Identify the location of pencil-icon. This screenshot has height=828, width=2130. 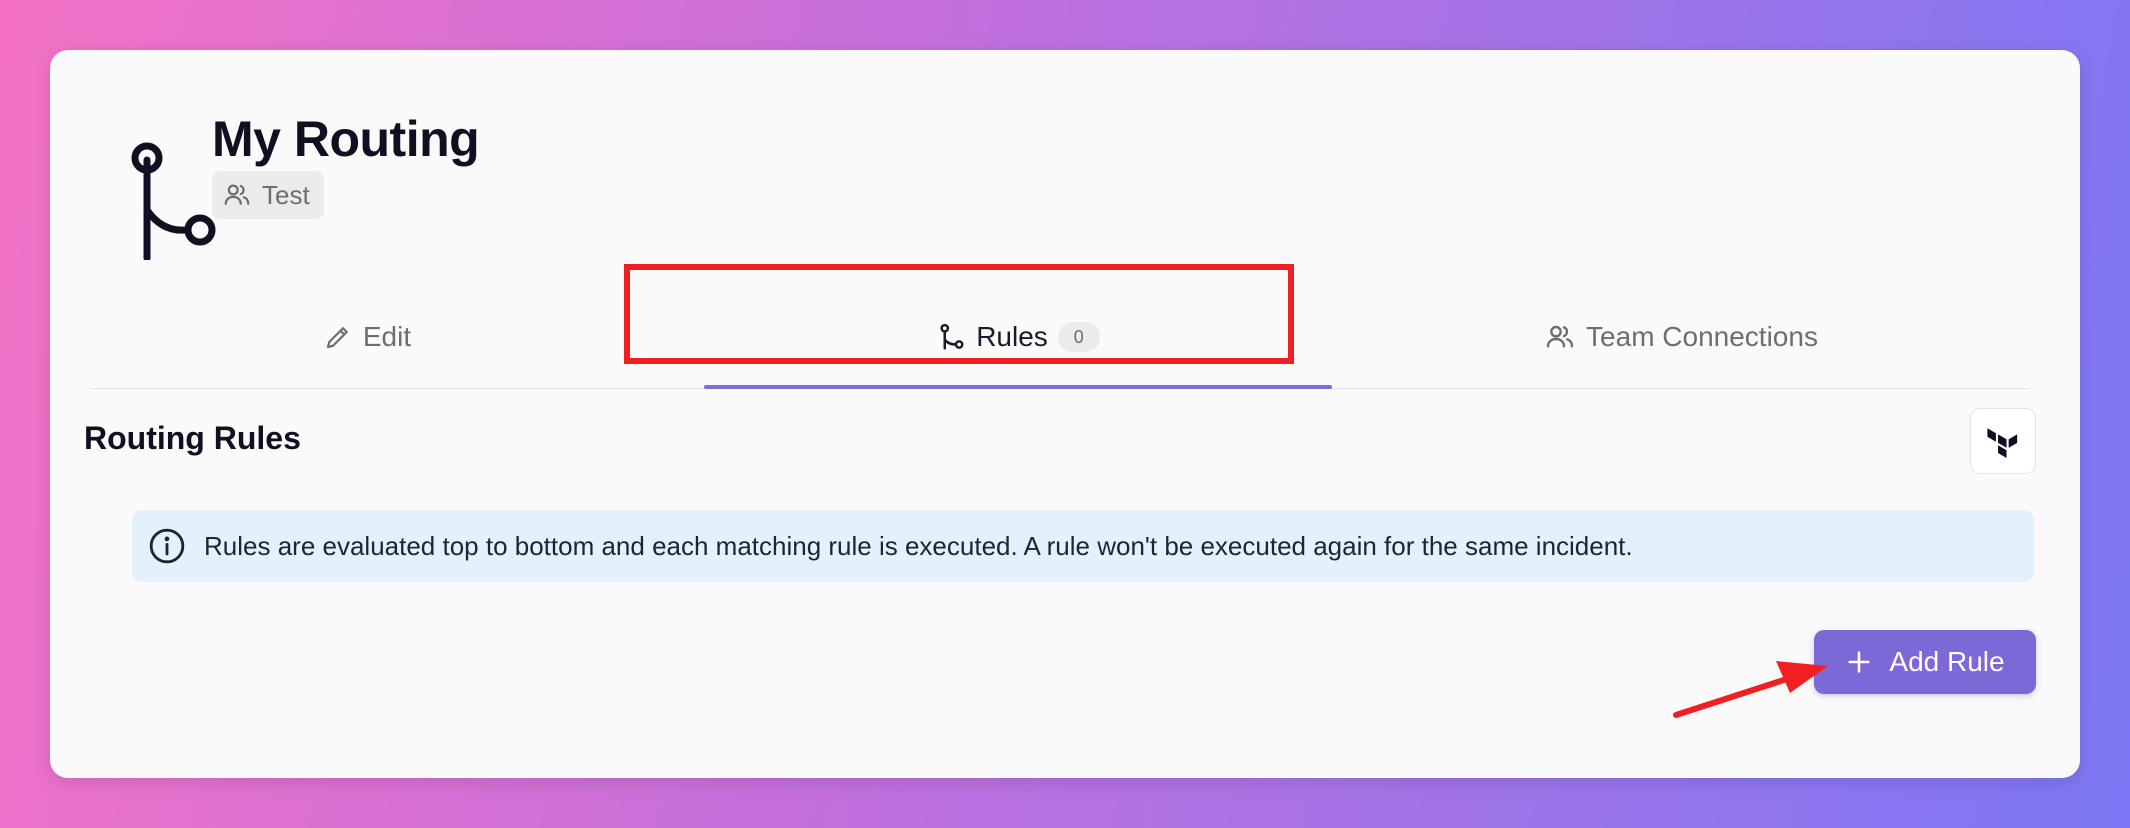
(337, 338).